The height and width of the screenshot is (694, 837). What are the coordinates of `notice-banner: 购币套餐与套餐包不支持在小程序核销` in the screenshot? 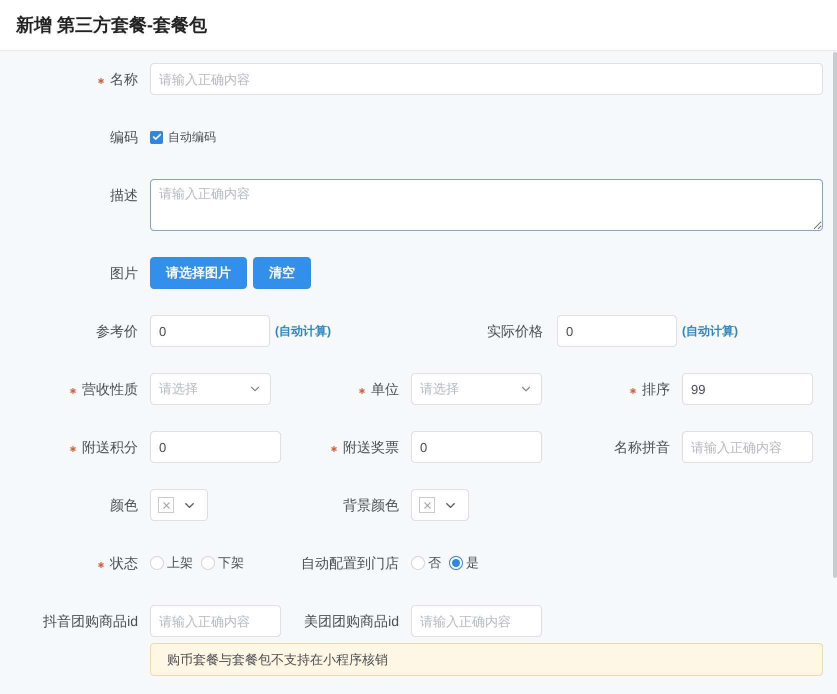 It's located at (486, 659).